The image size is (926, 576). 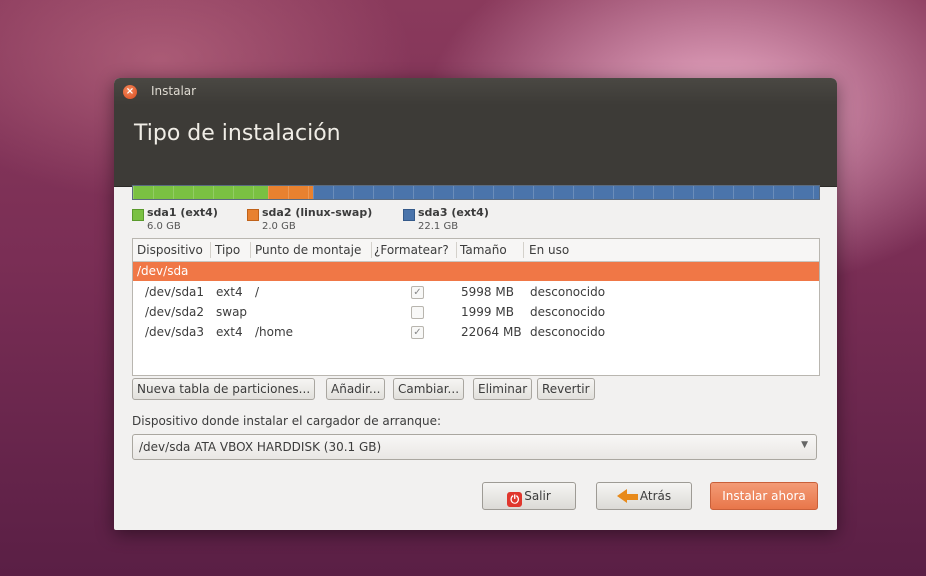 I want to click on column-header-size: Tamaño, so click(x=483, y=250).